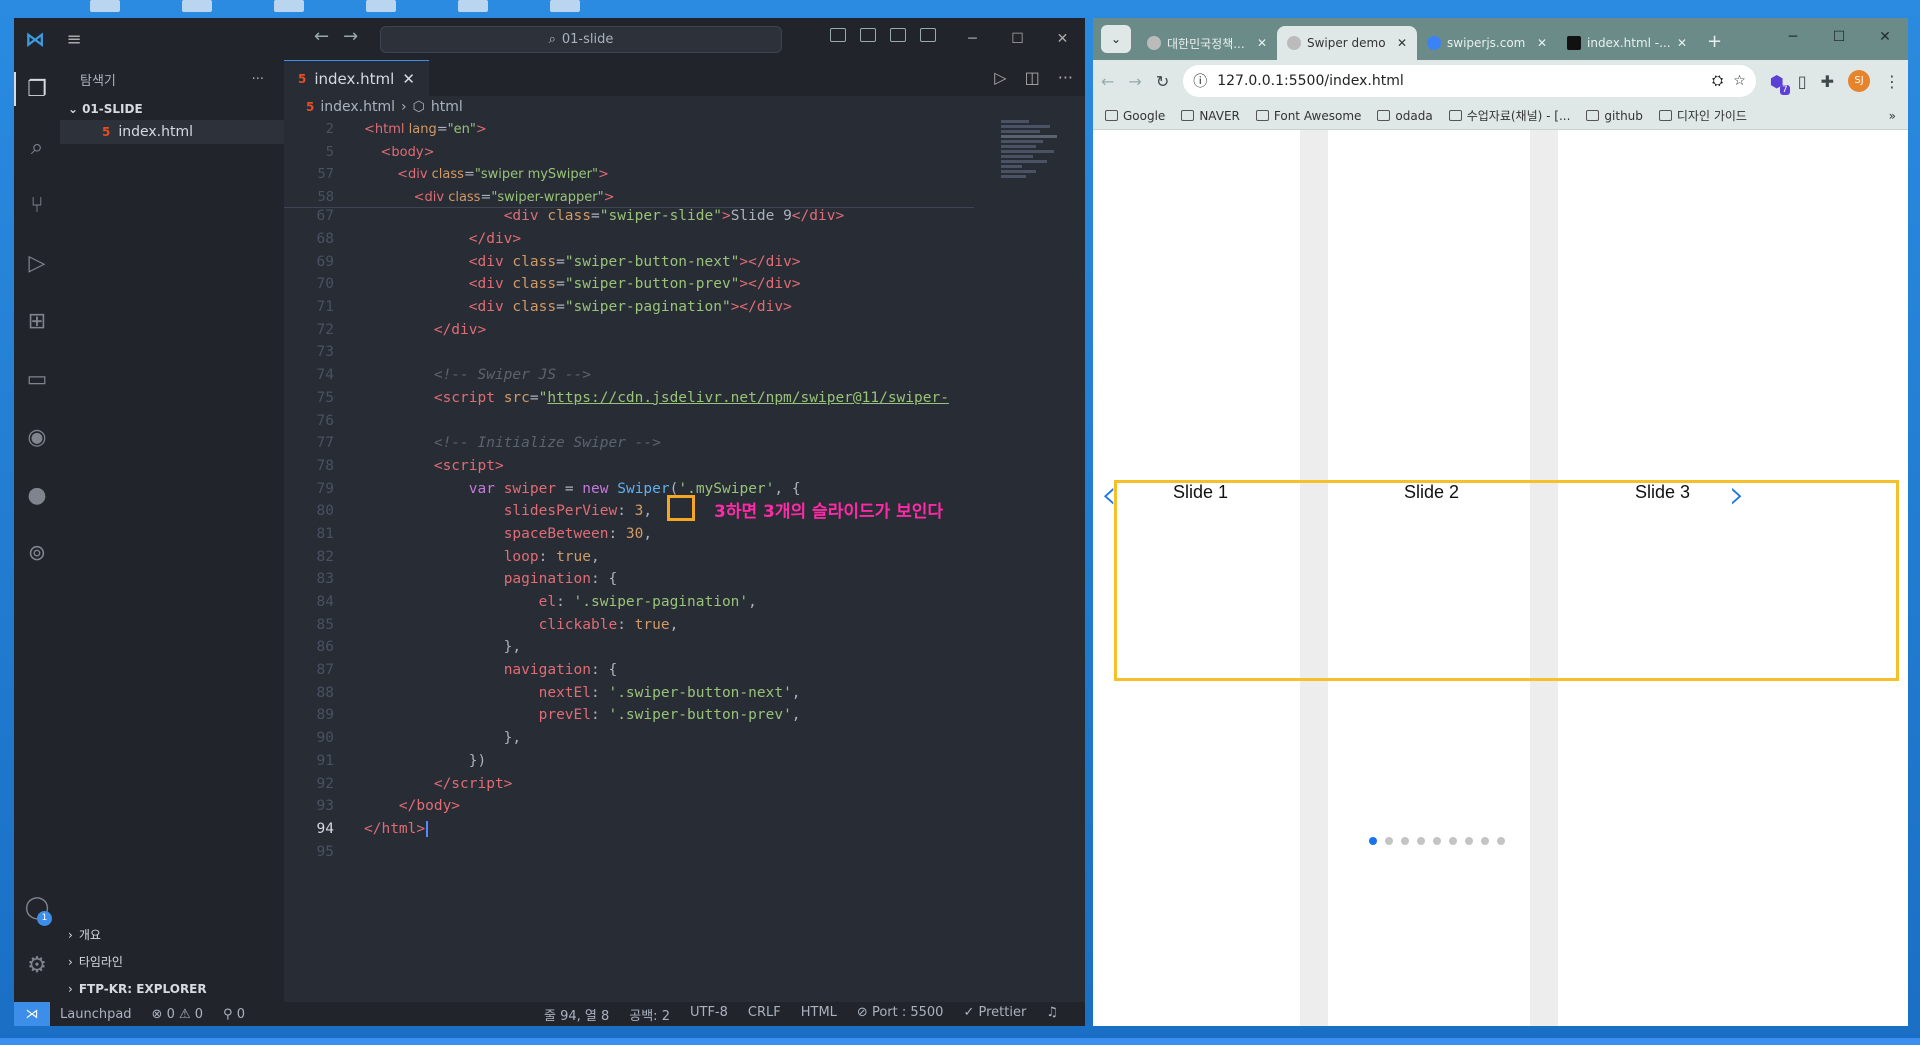 The height and width of the screenshot is (1045, 1920). What do you see at coordinates (1802, 81) in the screenshot?
I see `side-panel-icon: ▯` at bounding box center [1802, 81].